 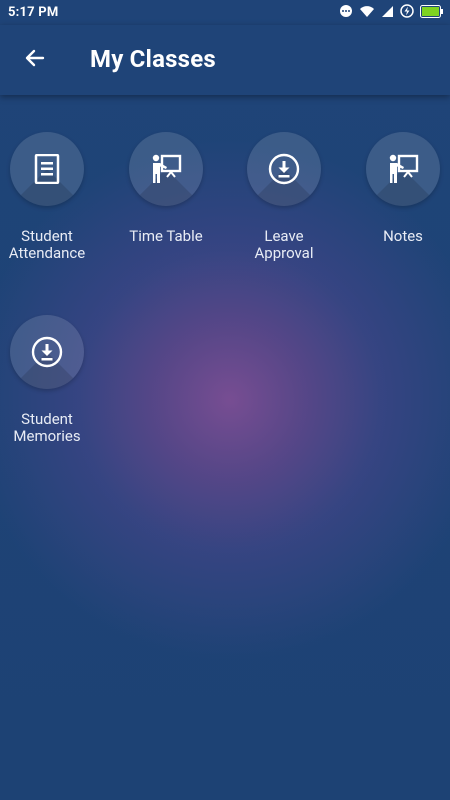 I want to click on tile-label: Time Table, so click(x=166, y=236).